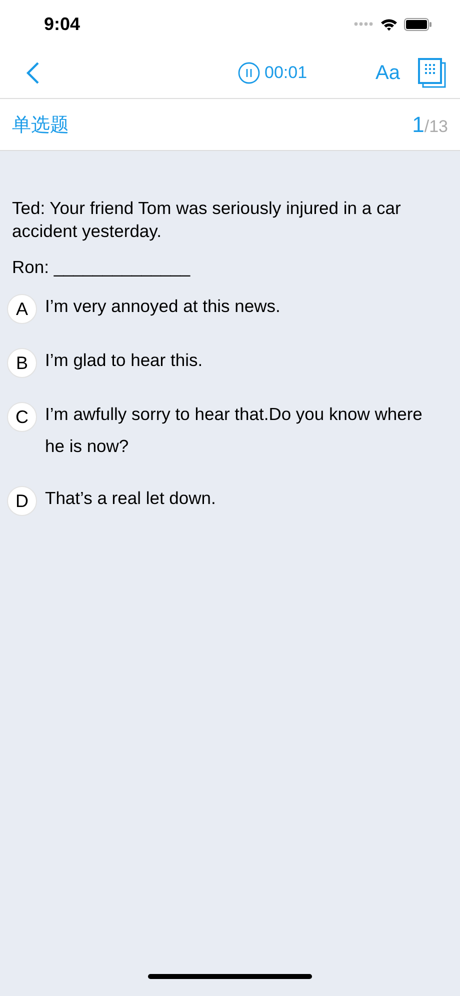 Image resolution: width=460 pixels, height=996 pixels. Describe the element at coordinates (22, 309) in the screenshot. I see `option-letter: A` at that location.